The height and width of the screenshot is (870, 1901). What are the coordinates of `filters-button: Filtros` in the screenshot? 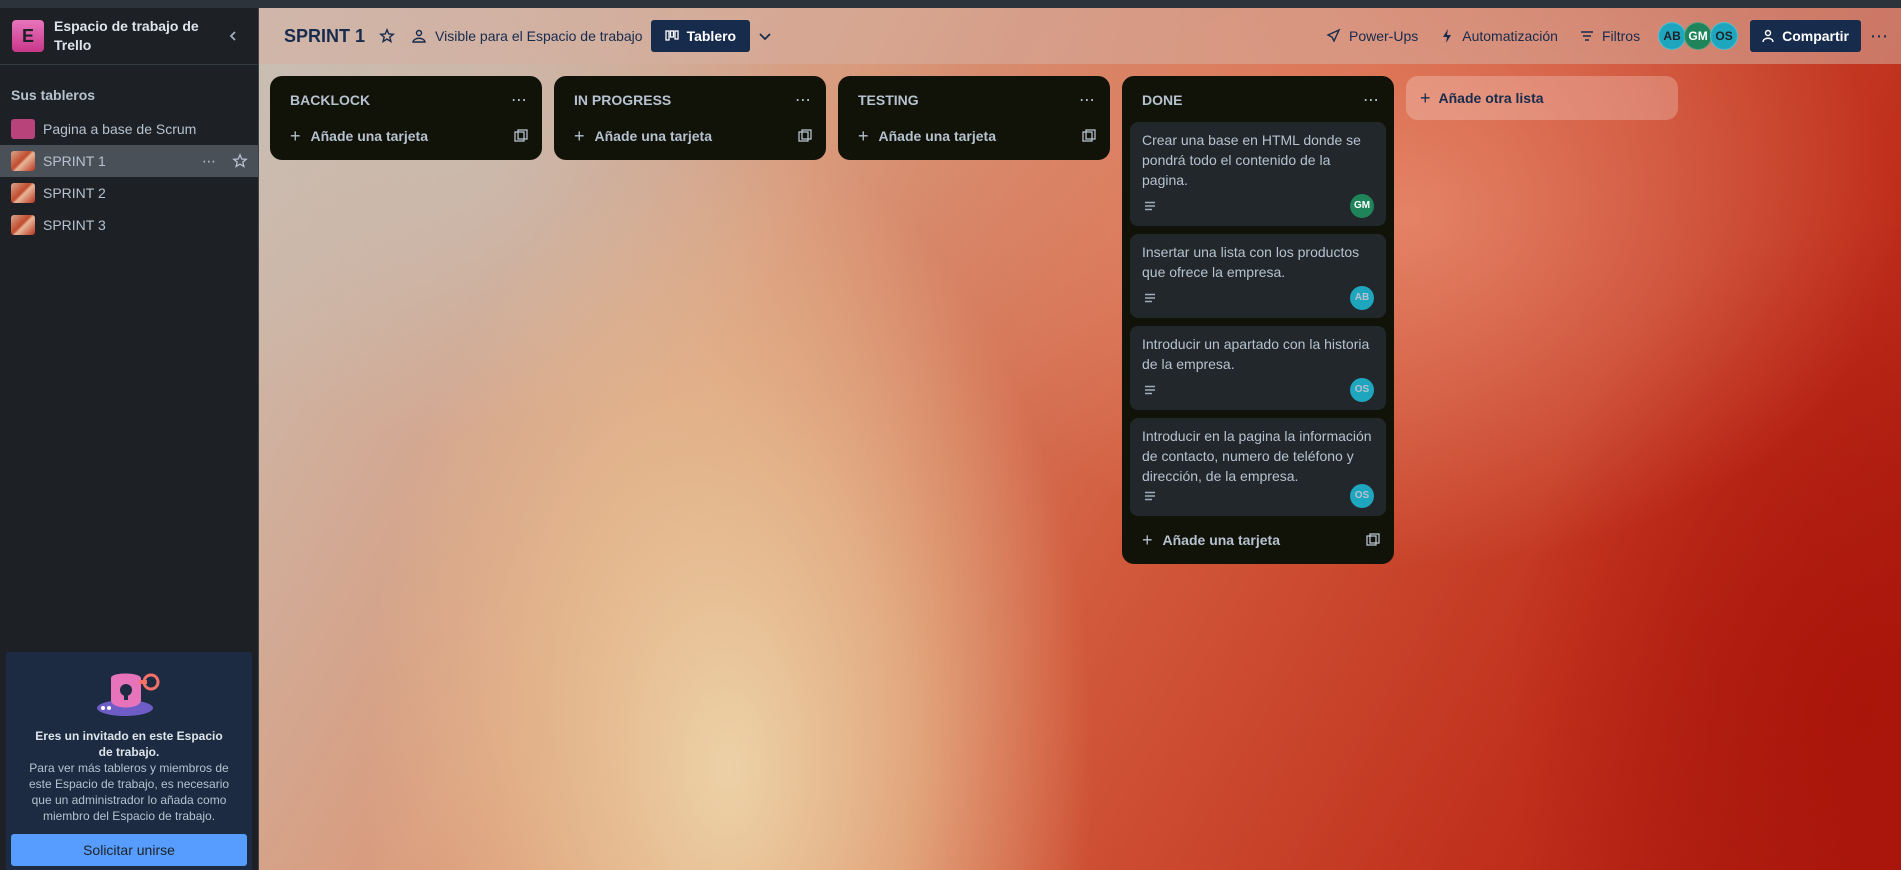 It's located at (1610, 36).